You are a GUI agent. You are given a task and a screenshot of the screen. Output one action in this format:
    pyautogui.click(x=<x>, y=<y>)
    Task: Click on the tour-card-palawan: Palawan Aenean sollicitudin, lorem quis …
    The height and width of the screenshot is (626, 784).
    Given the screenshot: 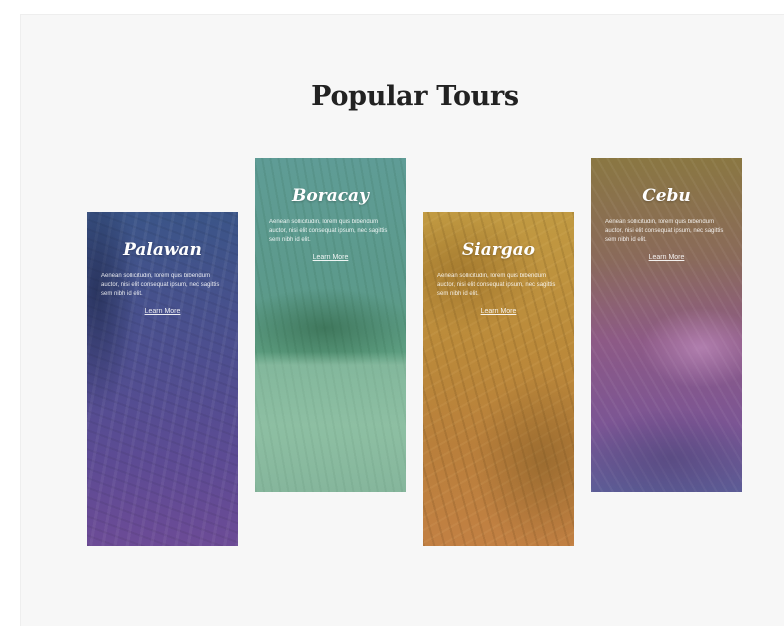 What is the action you would take?
    pyautogui.click(x=162, y=379)
    